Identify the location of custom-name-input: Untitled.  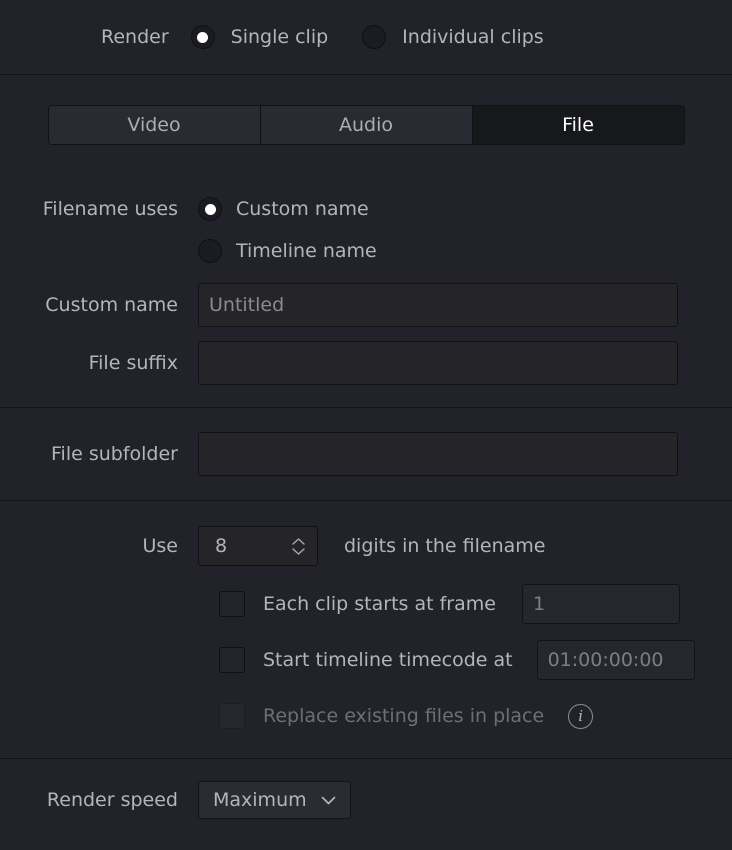
(438, 305).